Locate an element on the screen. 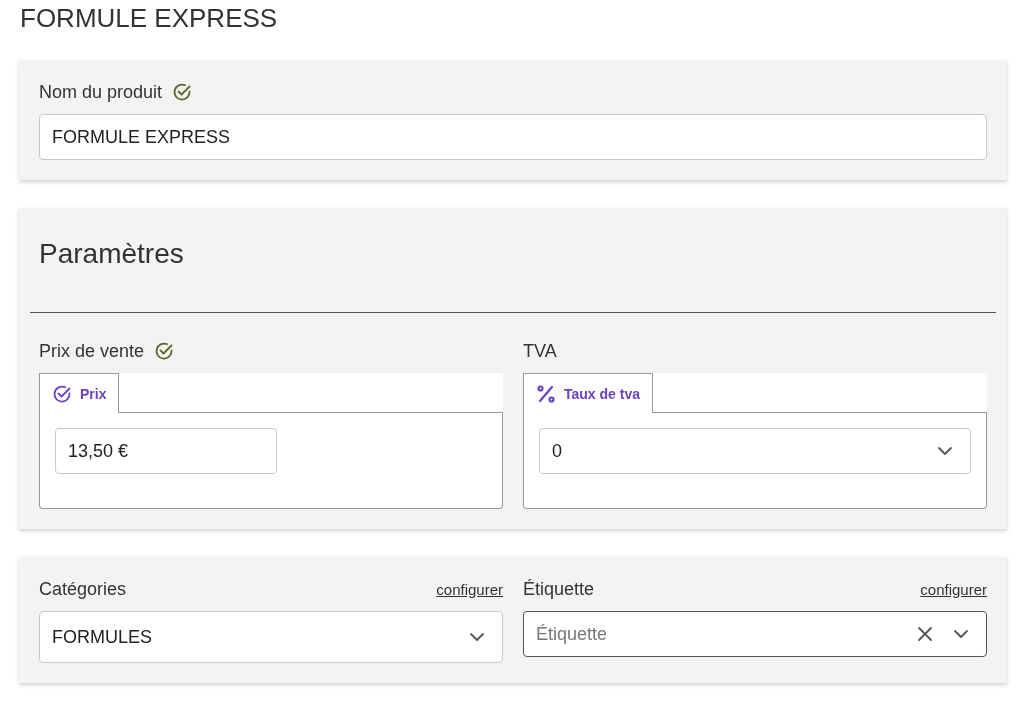 This screenshot has width=1024, height=706. product-name-field: FORMULE EXPRESS is located at coordinates (513, 137).